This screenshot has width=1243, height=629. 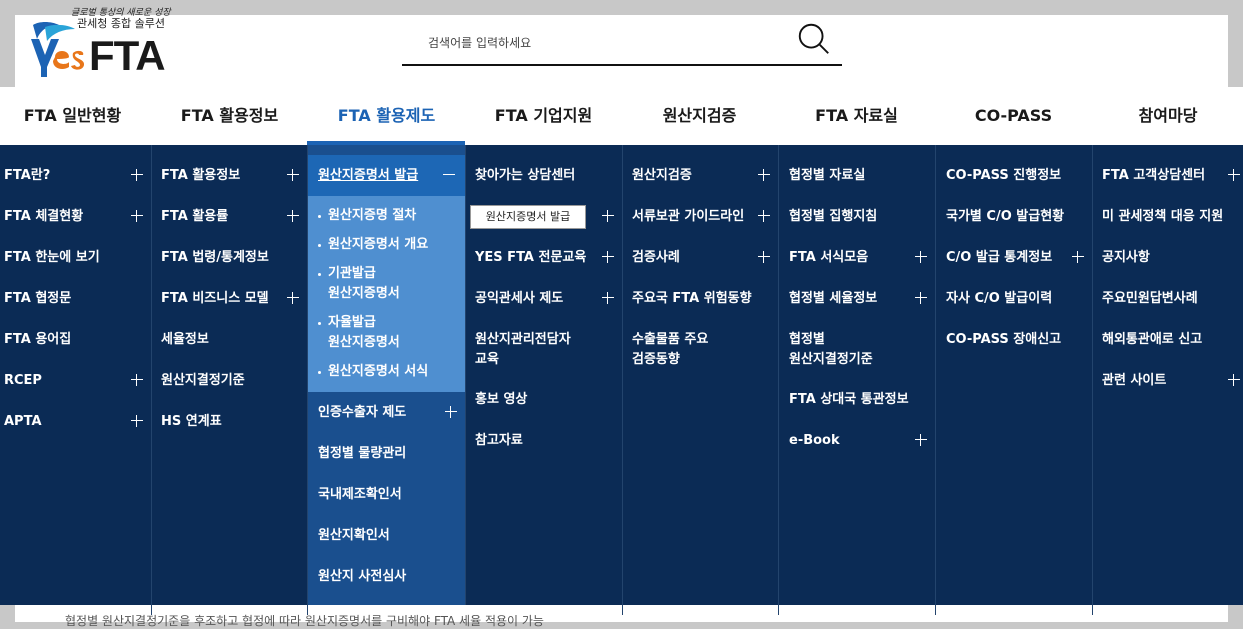 I want to click on menu-item: FTA 용어집, so click(x=75, y=339).